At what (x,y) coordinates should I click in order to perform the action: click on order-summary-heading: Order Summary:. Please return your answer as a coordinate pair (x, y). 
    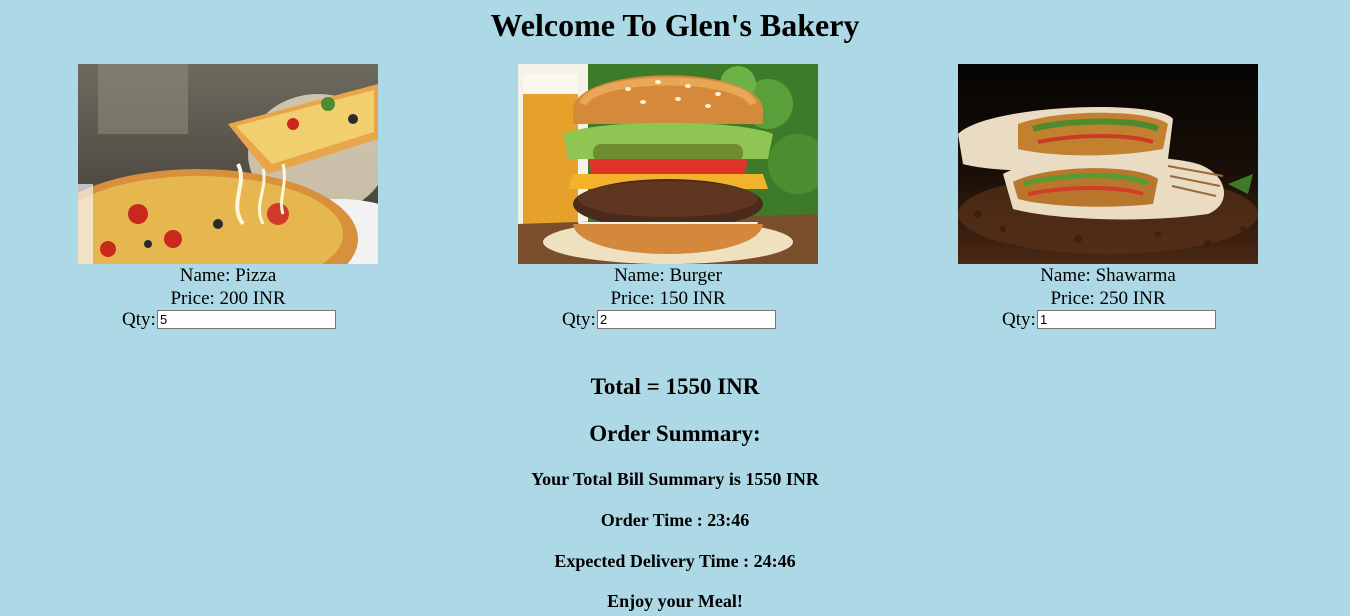
    Looking at the image, I should click on (675, 433).